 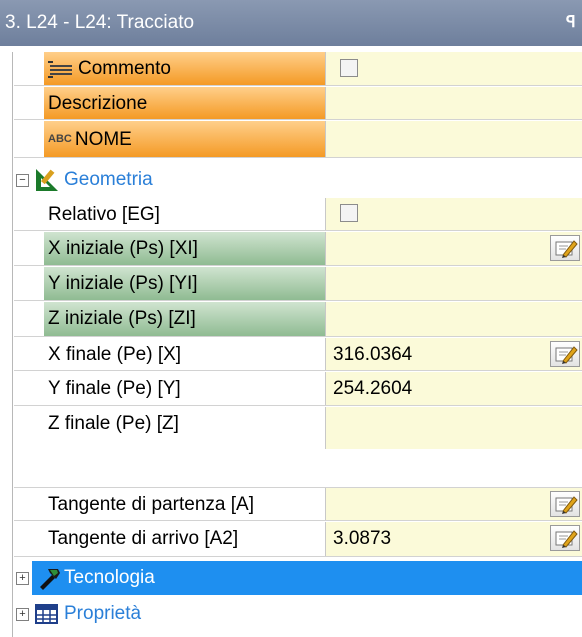 What do you see at coordinates (60, 69) in the screenshot?
I see `list-lines-icon` at bounding box center [60, 69].